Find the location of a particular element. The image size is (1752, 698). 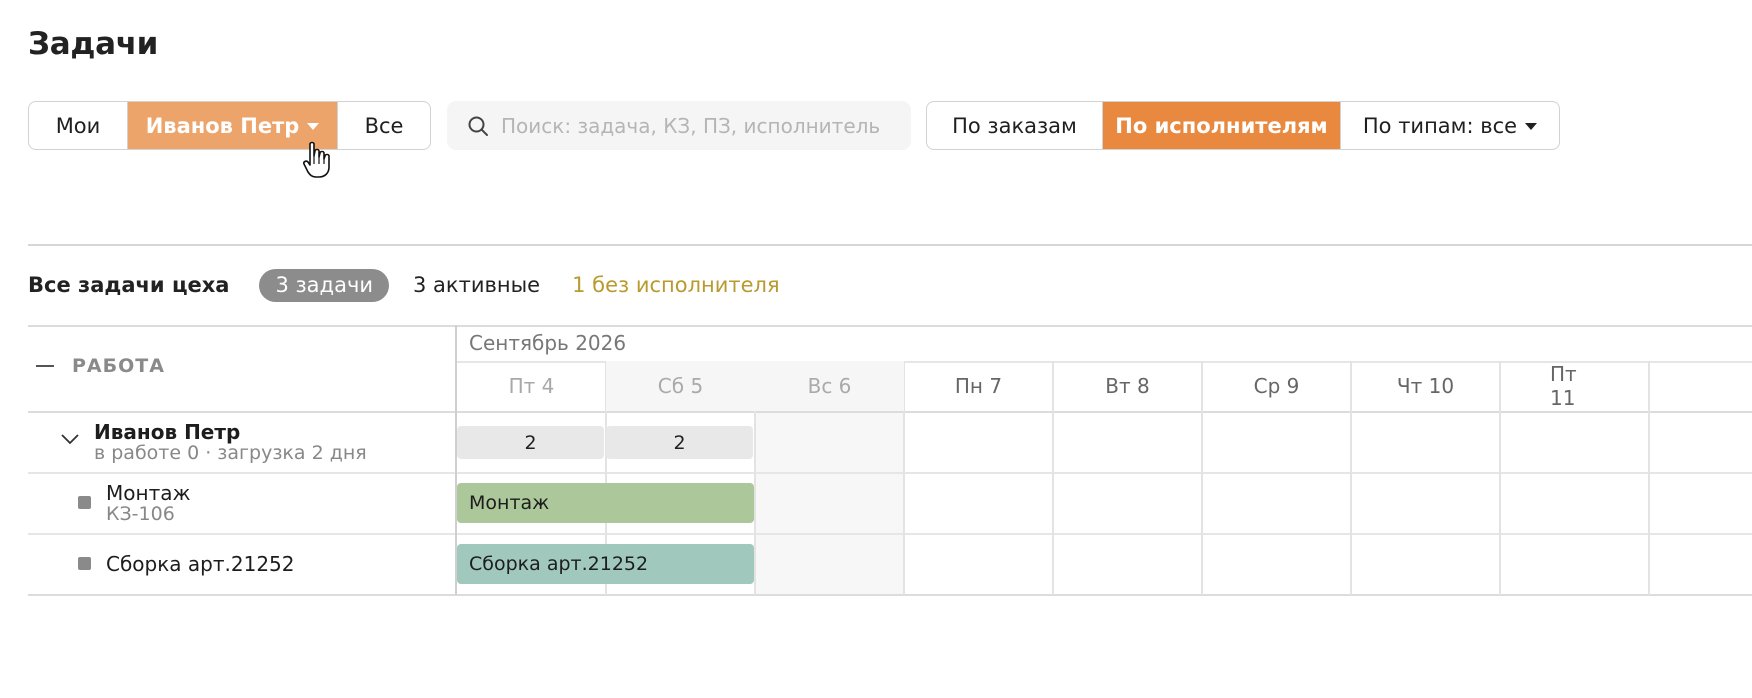

group-by-executors-button: По исполнителям is located at coordinates (1222, 125).